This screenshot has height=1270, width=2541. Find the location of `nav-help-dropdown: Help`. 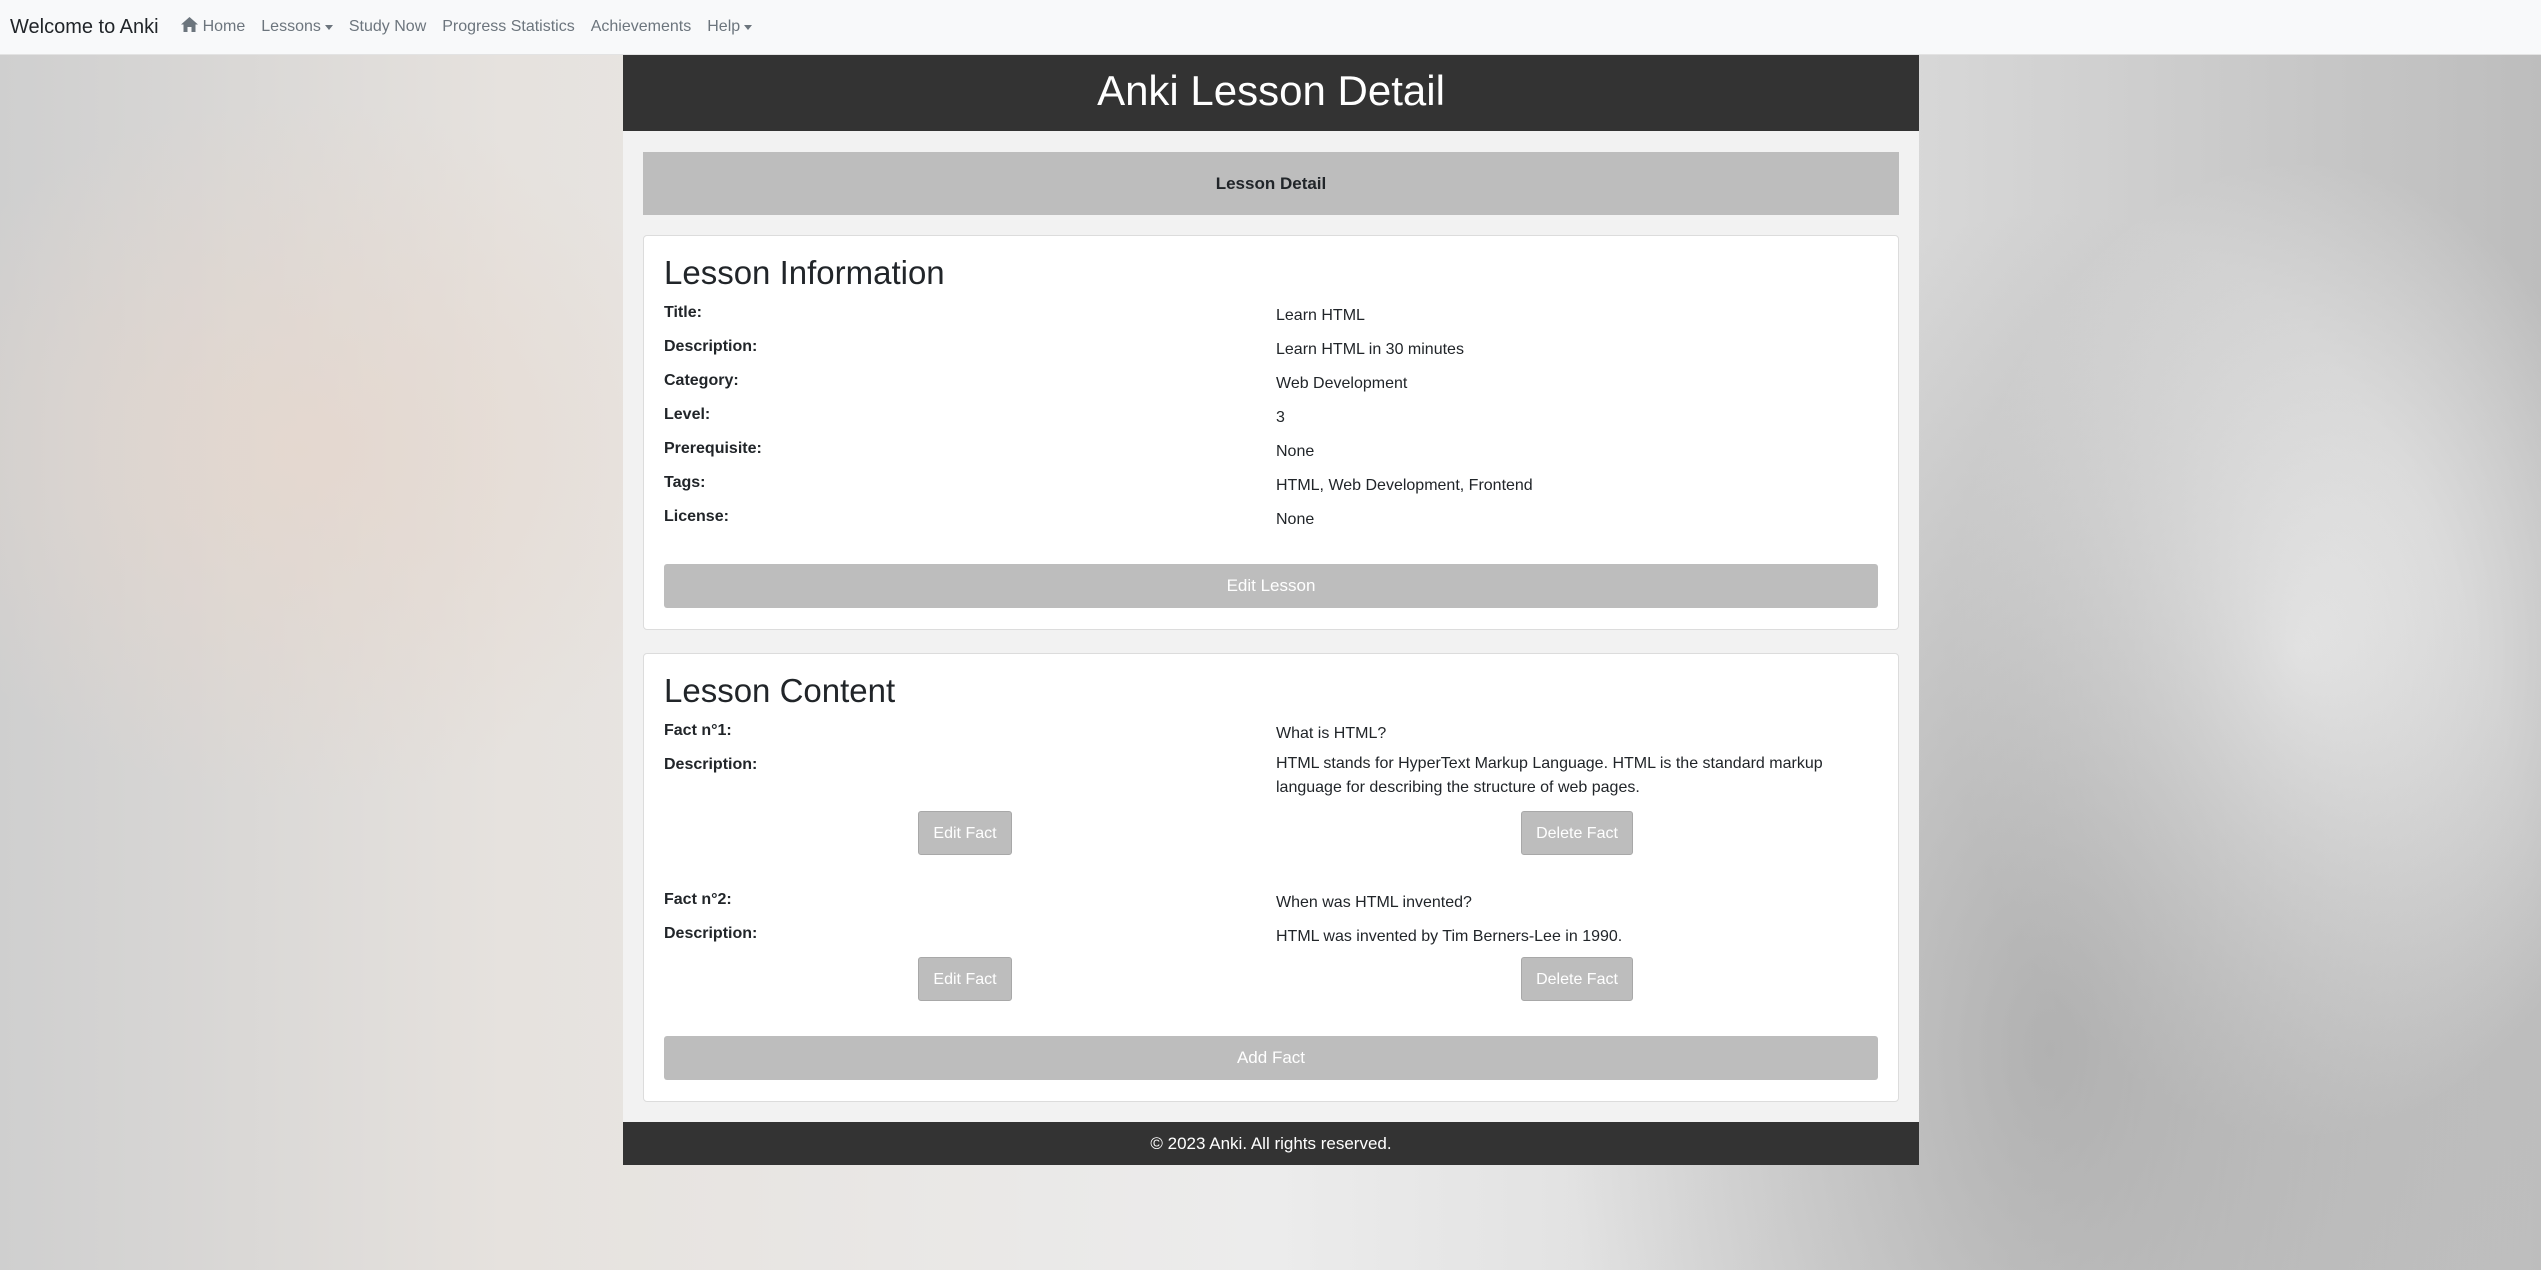

nav-help-dropdown: Help is located at coordinates (730, 27).